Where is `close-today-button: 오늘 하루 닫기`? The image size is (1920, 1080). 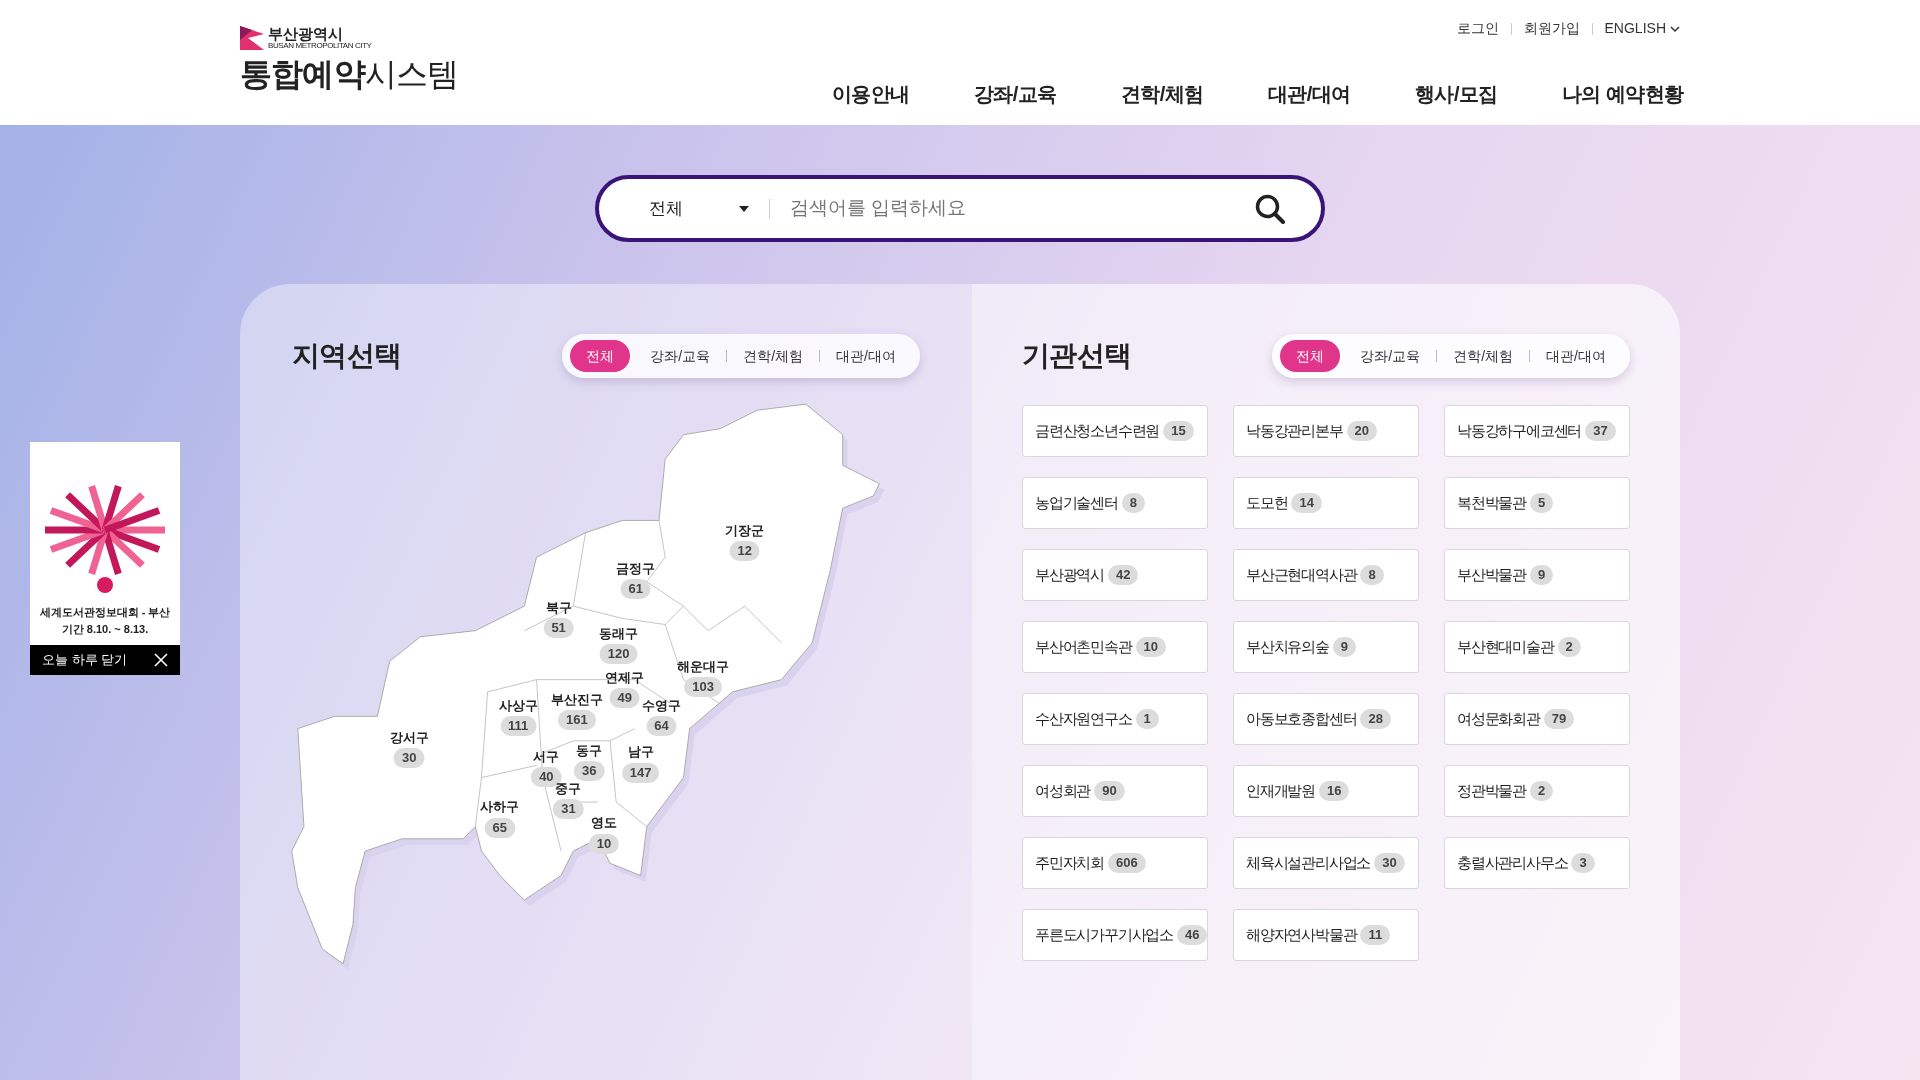 close-today-button: 오늘 하루 닫기 is located at coordinates (105, 660).